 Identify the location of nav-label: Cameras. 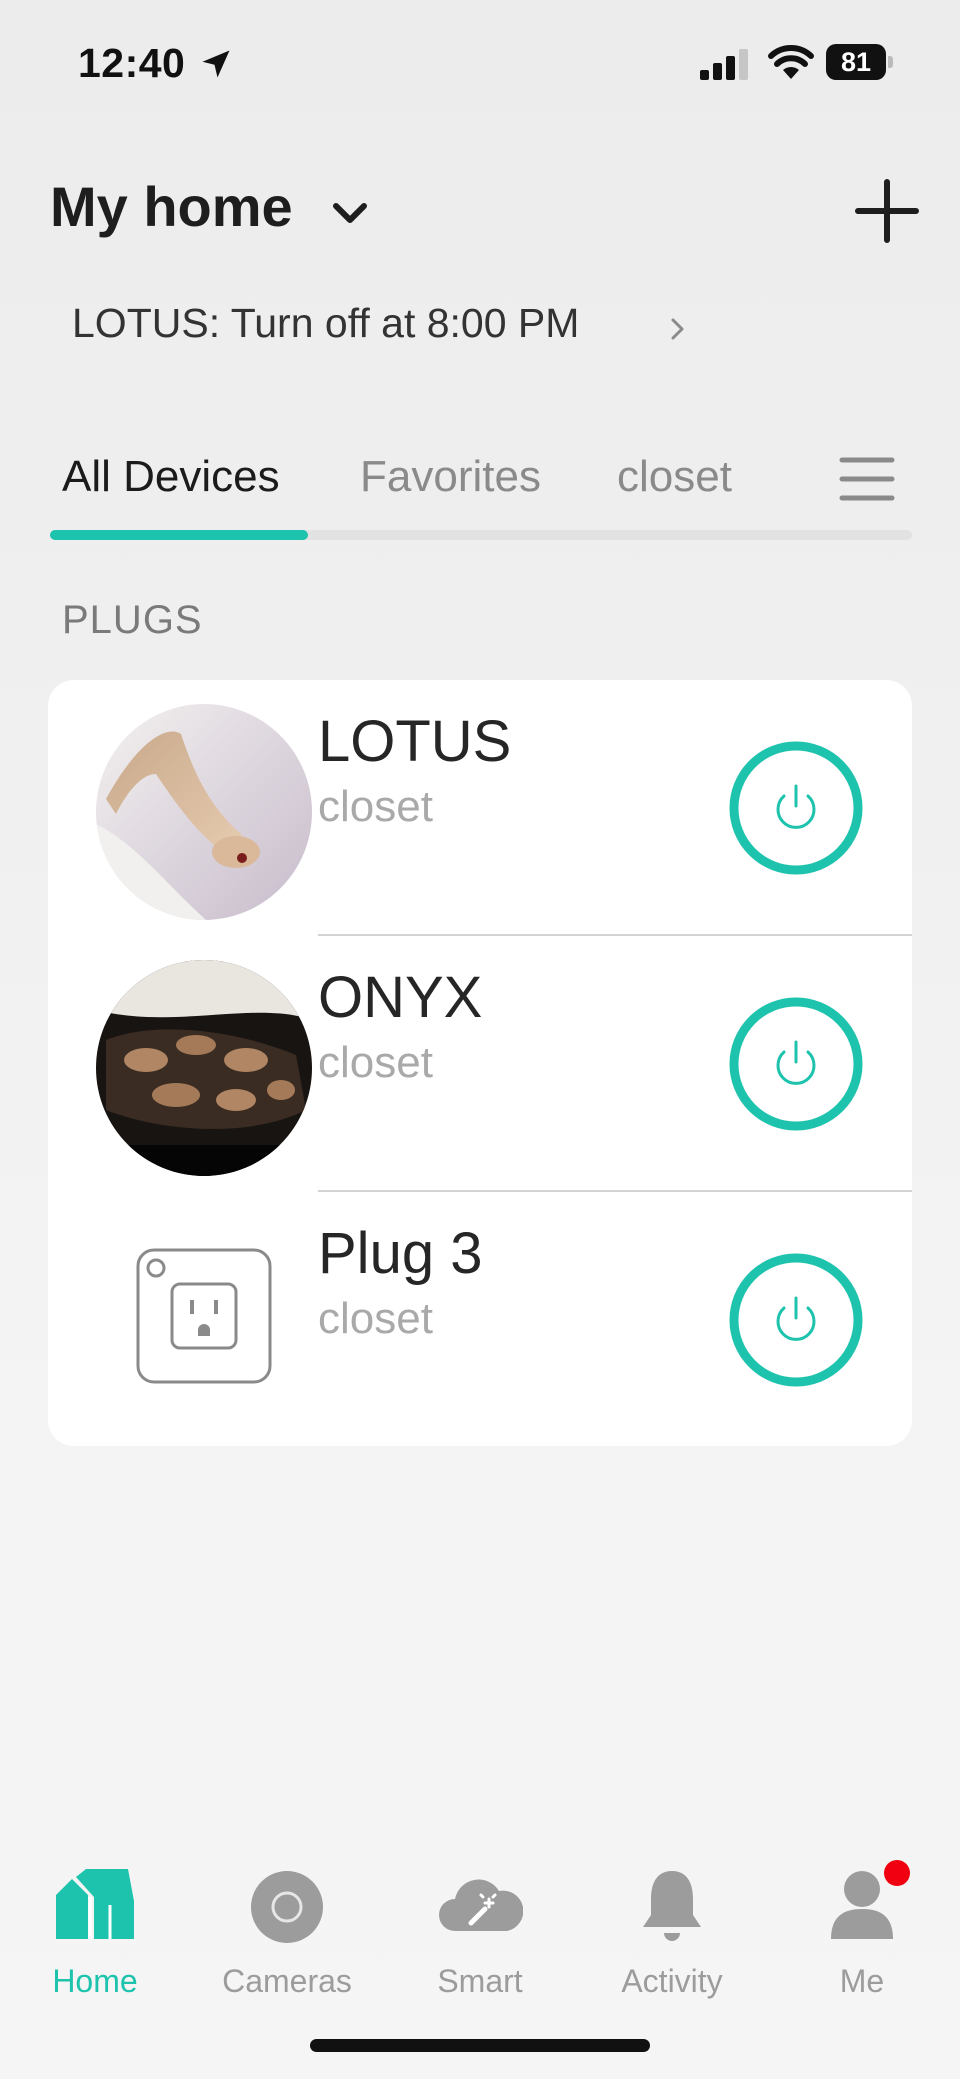
(287, 1981).